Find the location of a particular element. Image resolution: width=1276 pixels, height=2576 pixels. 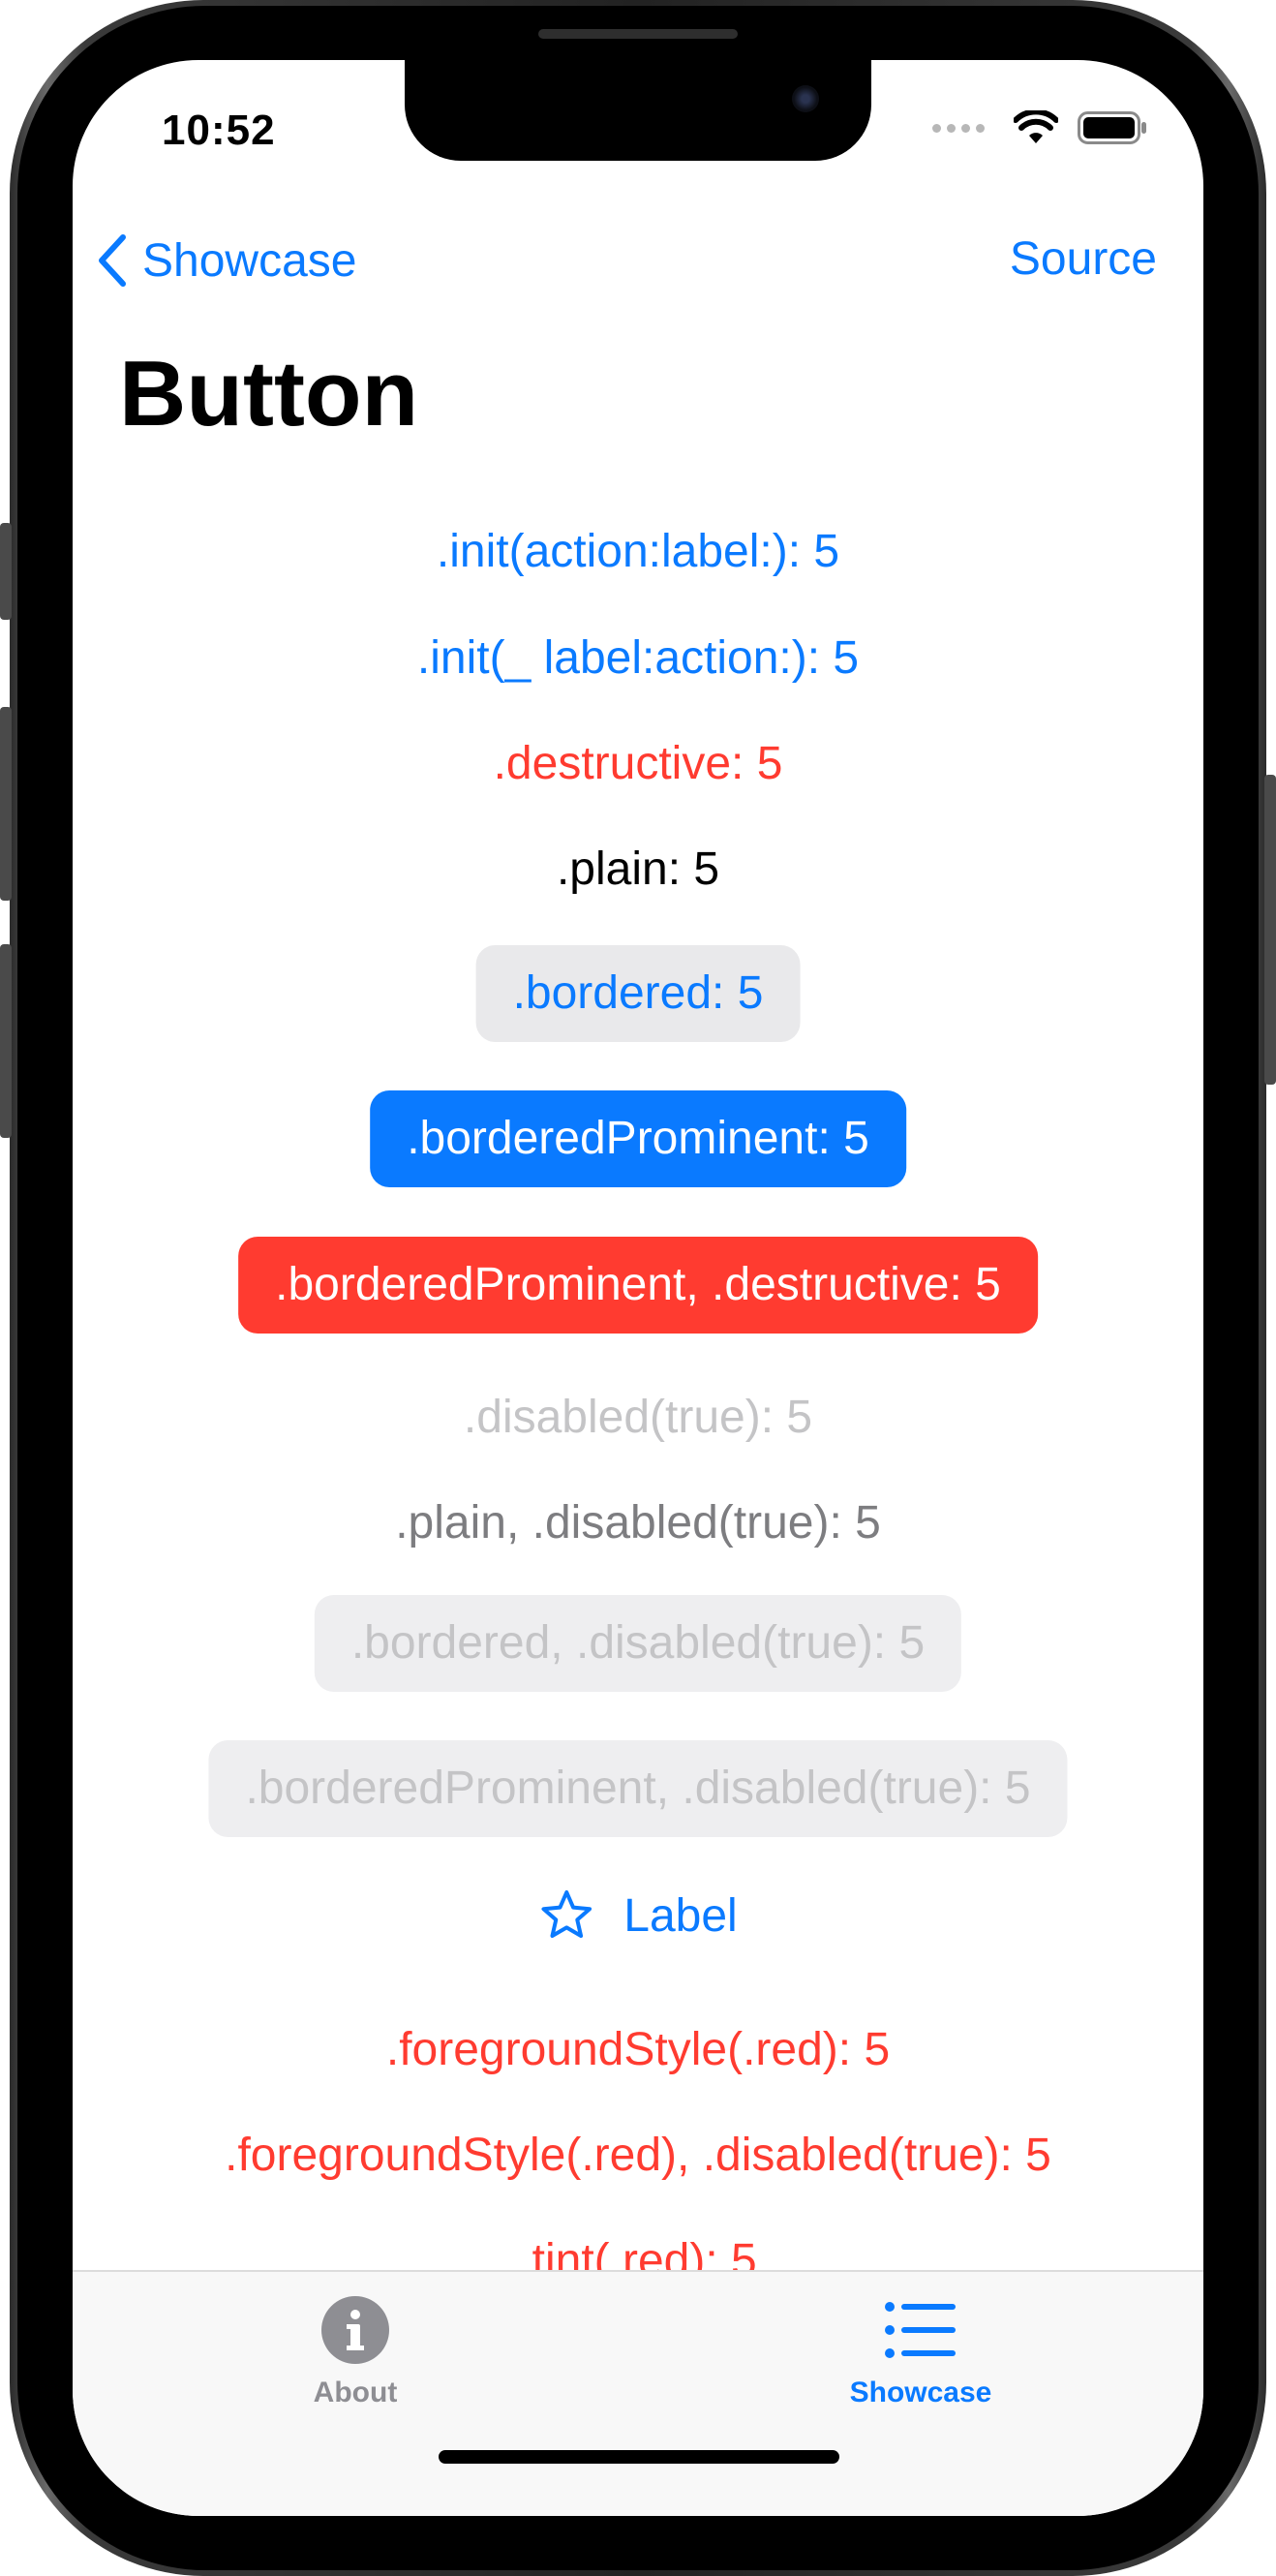

status-time: 10:52 is located at coordinates (219, 130).